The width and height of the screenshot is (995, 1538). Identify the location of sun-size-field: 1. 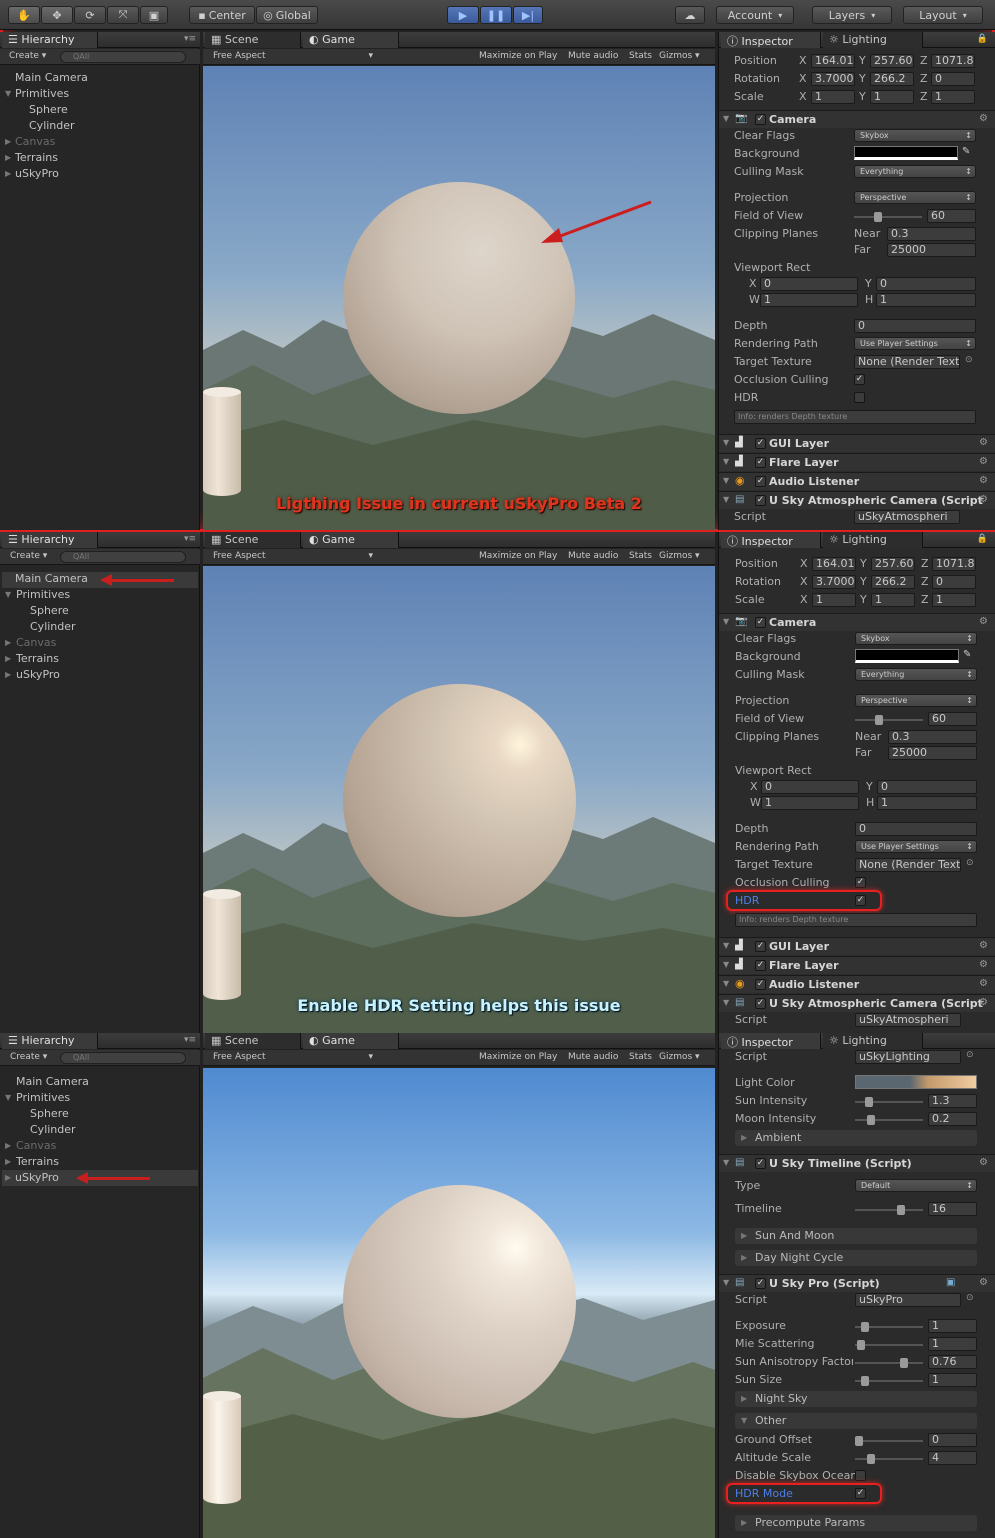
(952, 1380).